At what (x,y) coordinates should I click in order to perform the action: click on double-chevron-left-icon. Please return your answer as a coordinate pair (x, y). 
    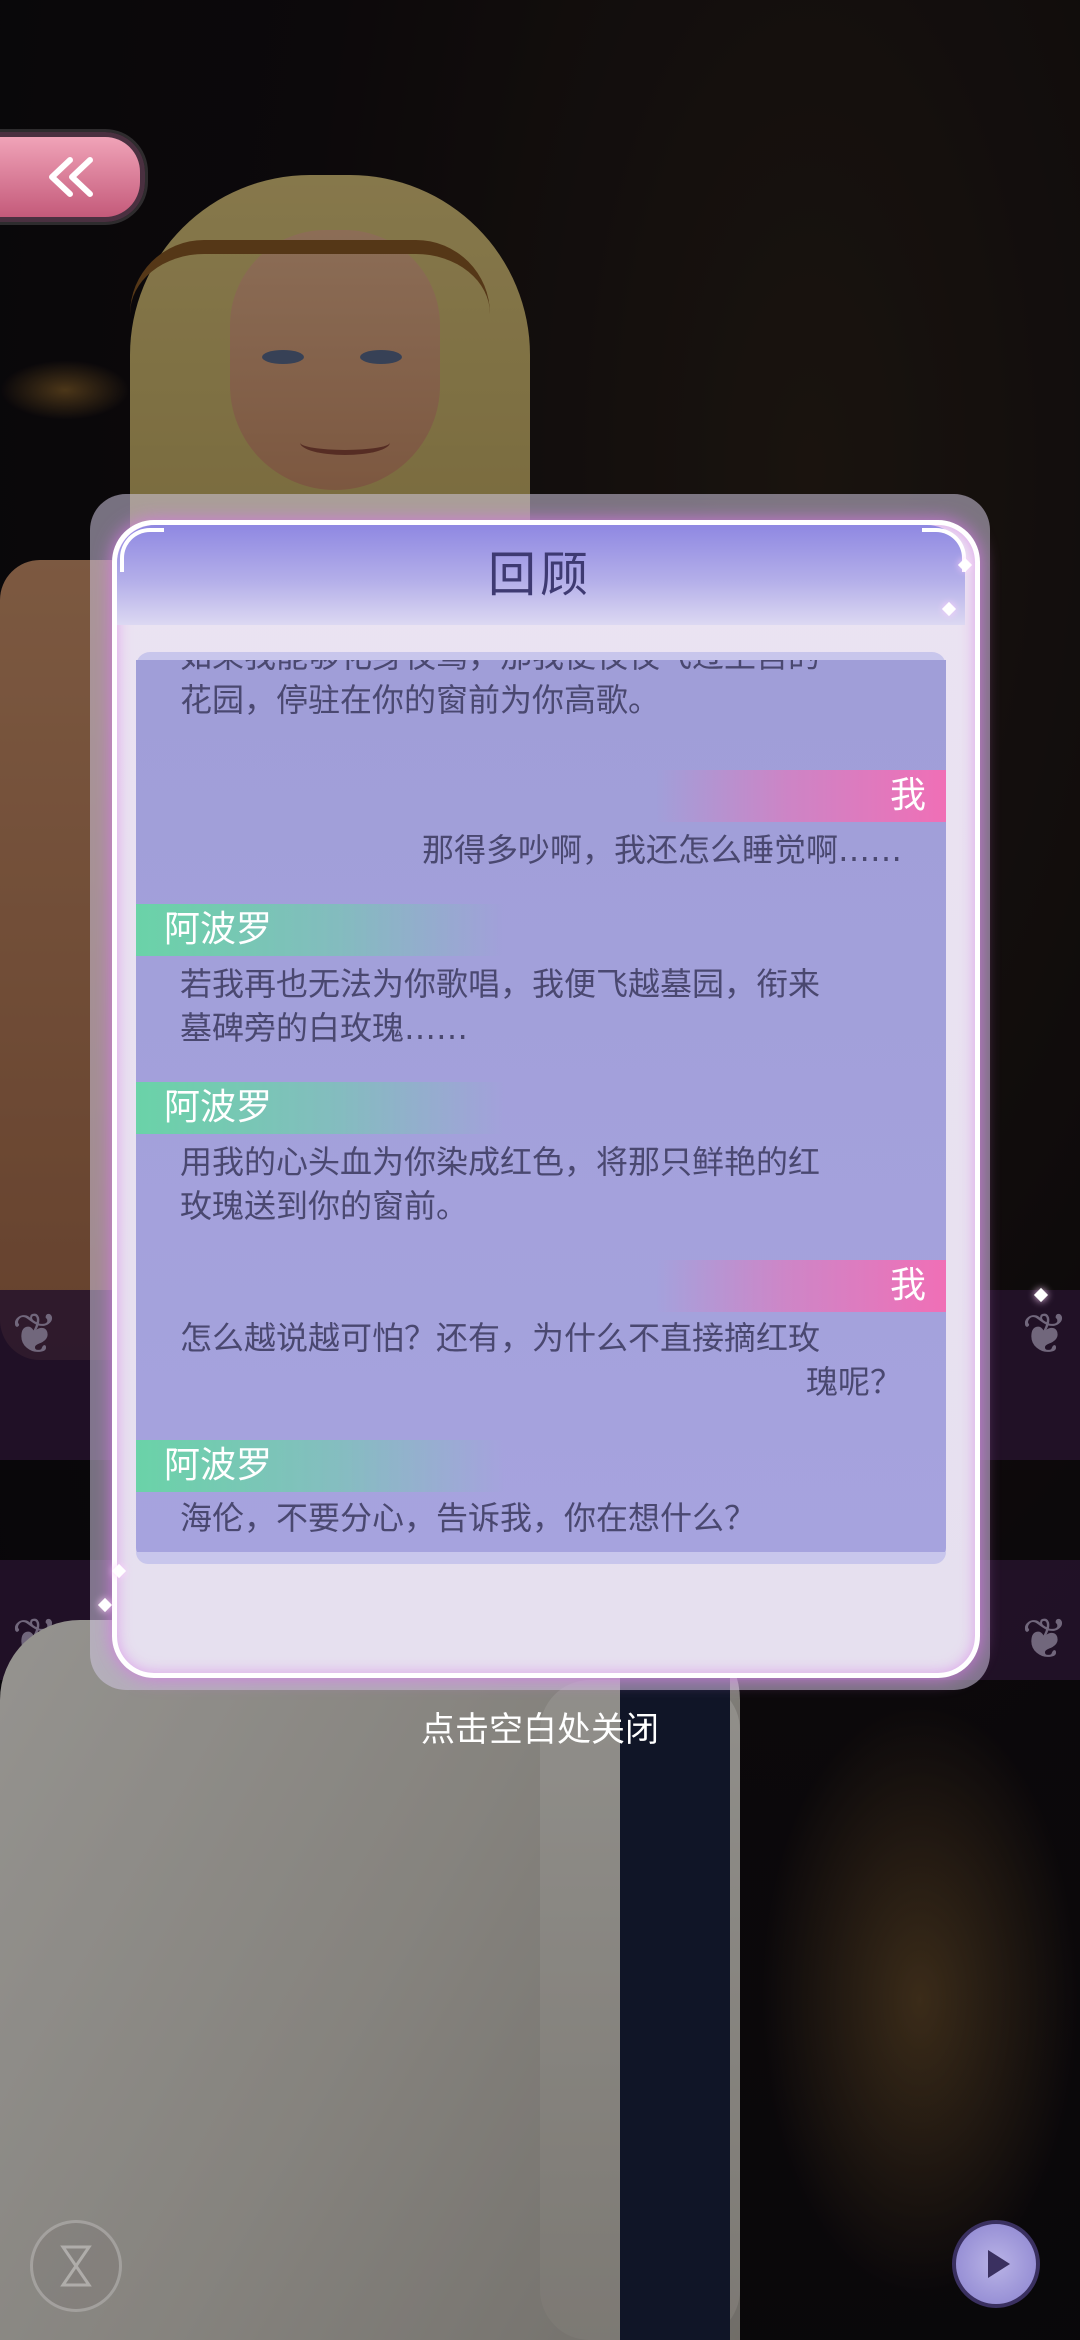
    Looking at the image, I should click on (71, 177).